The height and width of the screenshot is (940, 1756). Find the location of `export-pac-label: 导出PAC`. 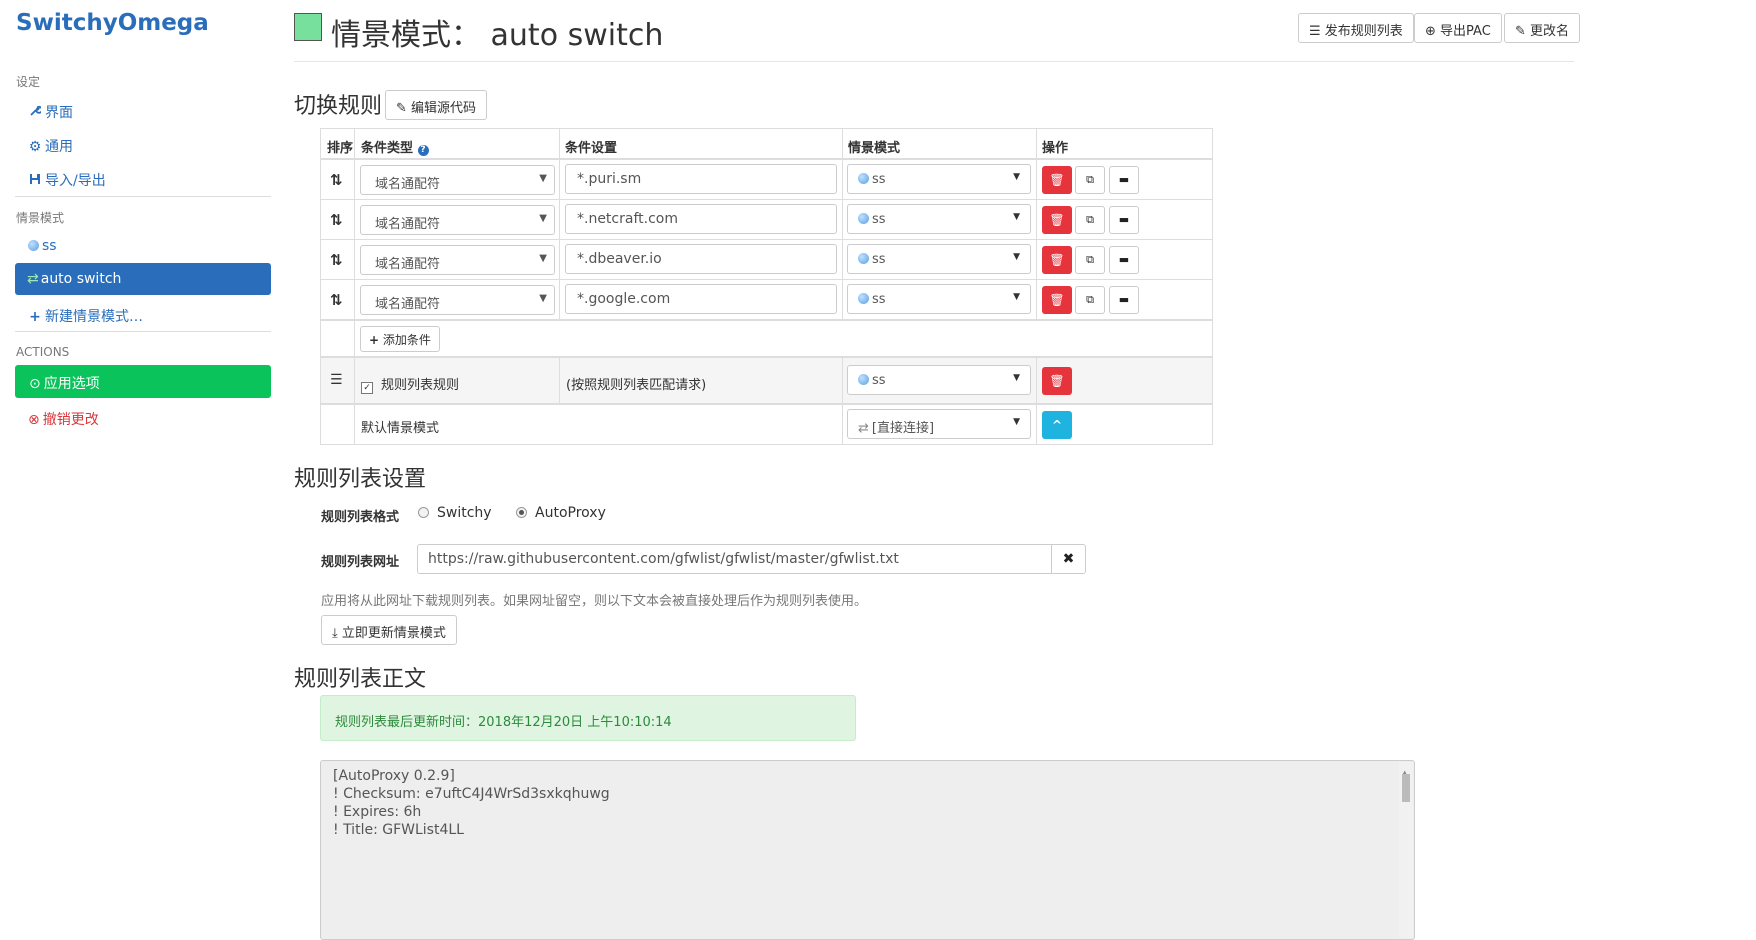

export-pac-label: 导出PAC is located at coordinates (1465, 31).